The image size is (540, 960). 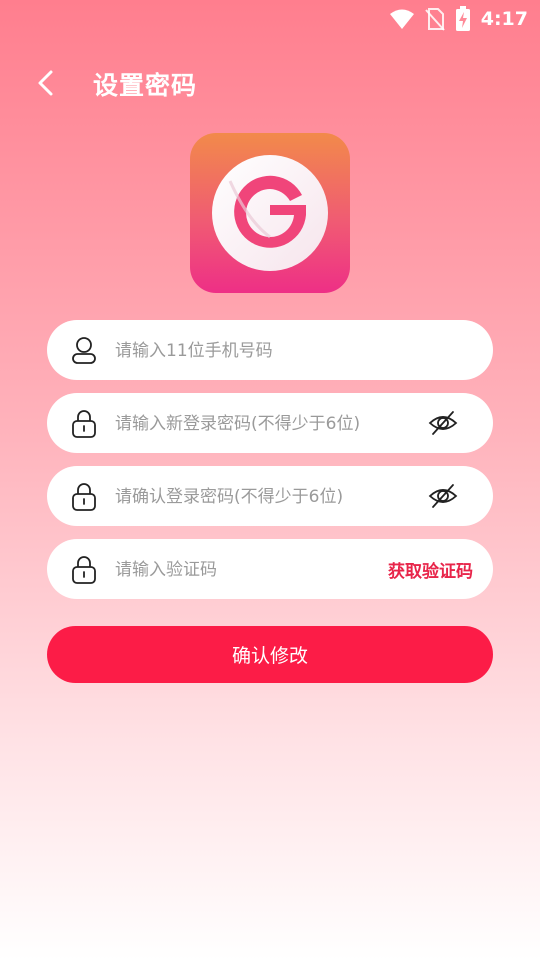 I want to click on header: 设置密码, so click(x=270, y=83).